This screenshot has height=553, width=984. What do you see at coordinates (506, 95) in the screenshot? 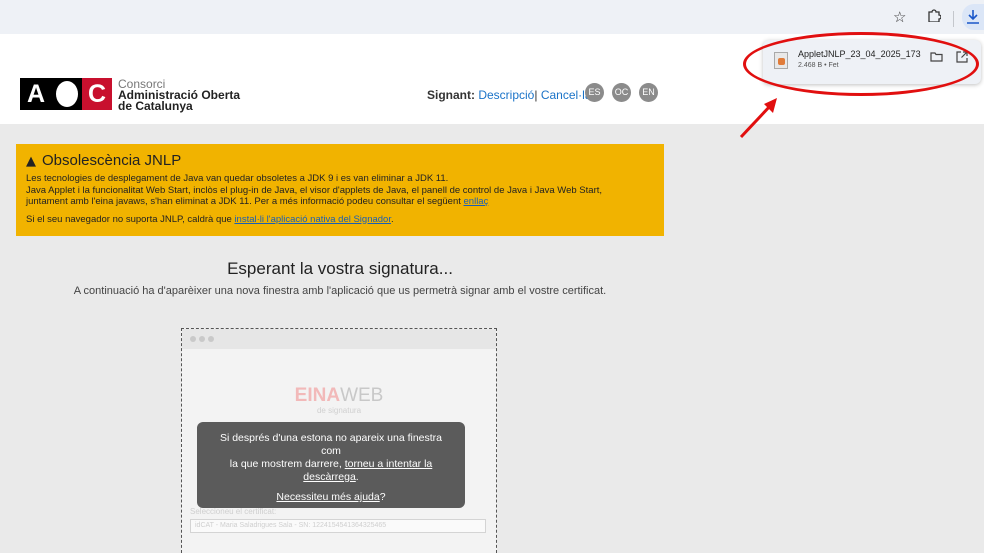
I see `descripcio-link: Descripció` at bounding box center [506, 95].